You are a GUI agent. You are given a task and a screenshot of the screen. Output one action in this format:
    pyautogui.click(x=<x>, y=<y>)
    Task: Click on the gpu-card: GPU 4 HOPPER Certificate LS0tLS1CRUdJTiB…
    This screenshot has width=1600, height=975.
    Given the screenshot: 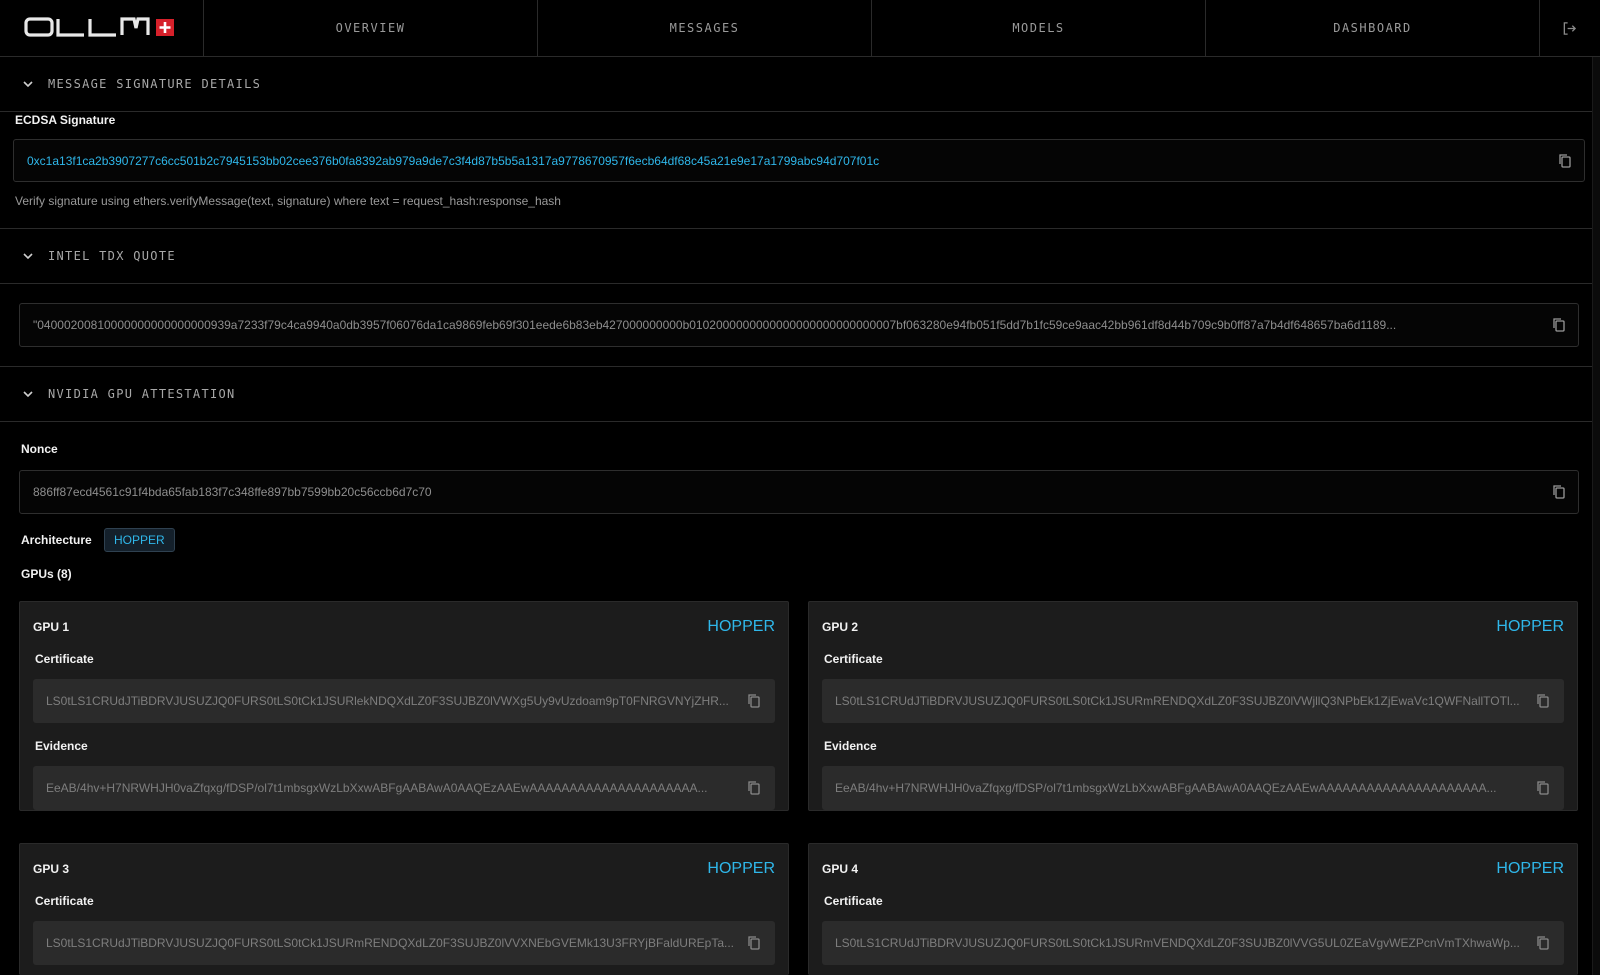 What is the action you would take?
    pyautogui.click(x=1193, y=909)
    